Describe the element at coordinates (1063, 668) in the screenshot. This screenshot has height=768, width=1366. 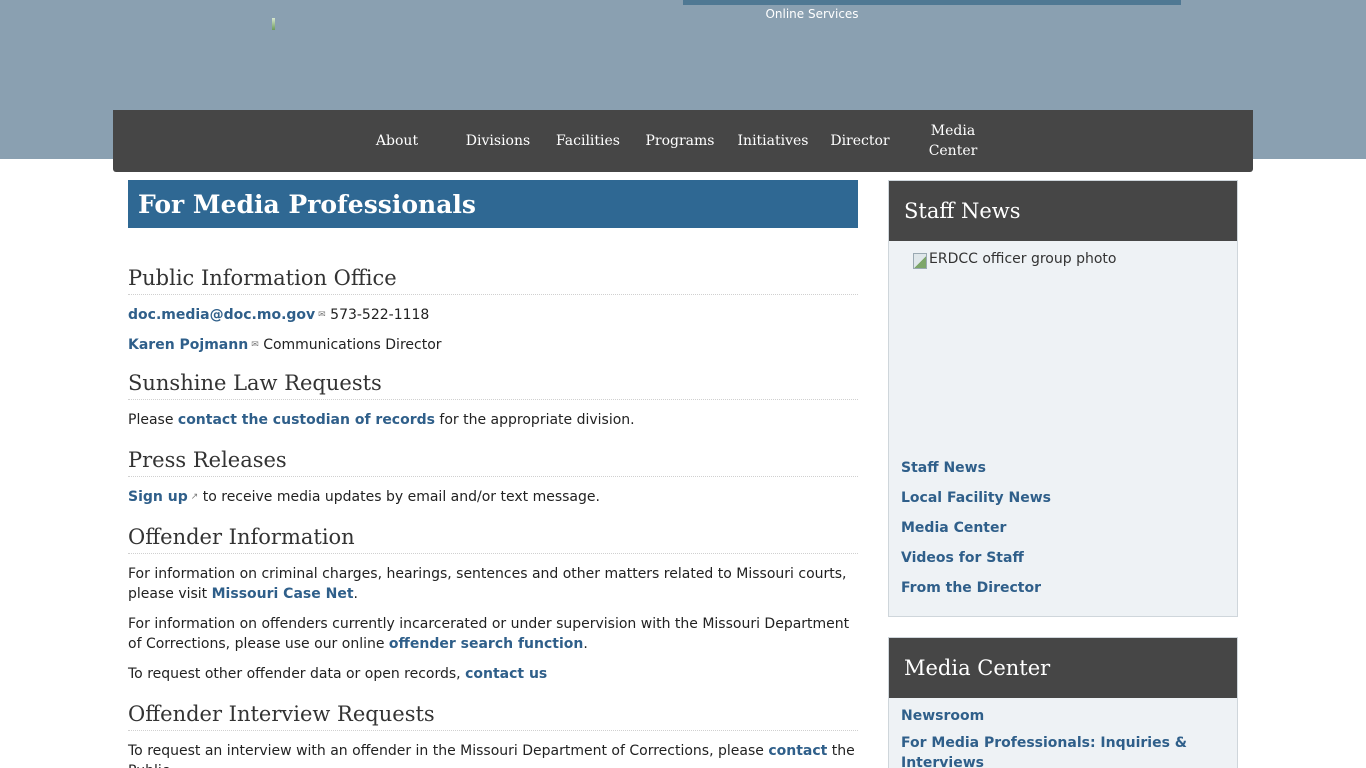
I see `media-center-title: Media Center` at that location.